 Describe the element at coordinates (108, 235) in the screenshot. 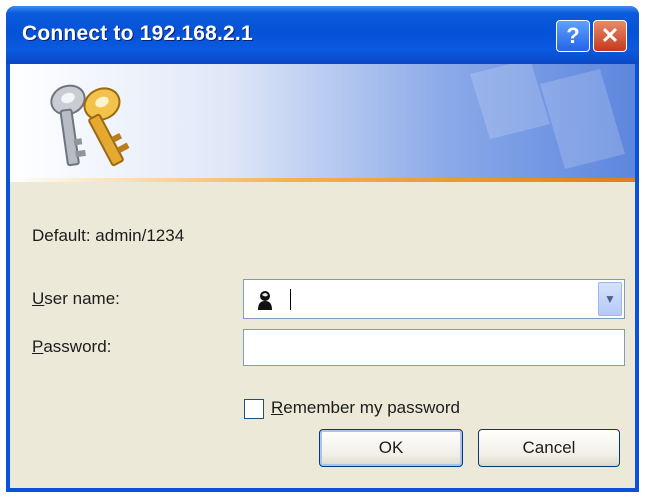

I see `default-credentials-hint: Default: admin/1234` at that location.